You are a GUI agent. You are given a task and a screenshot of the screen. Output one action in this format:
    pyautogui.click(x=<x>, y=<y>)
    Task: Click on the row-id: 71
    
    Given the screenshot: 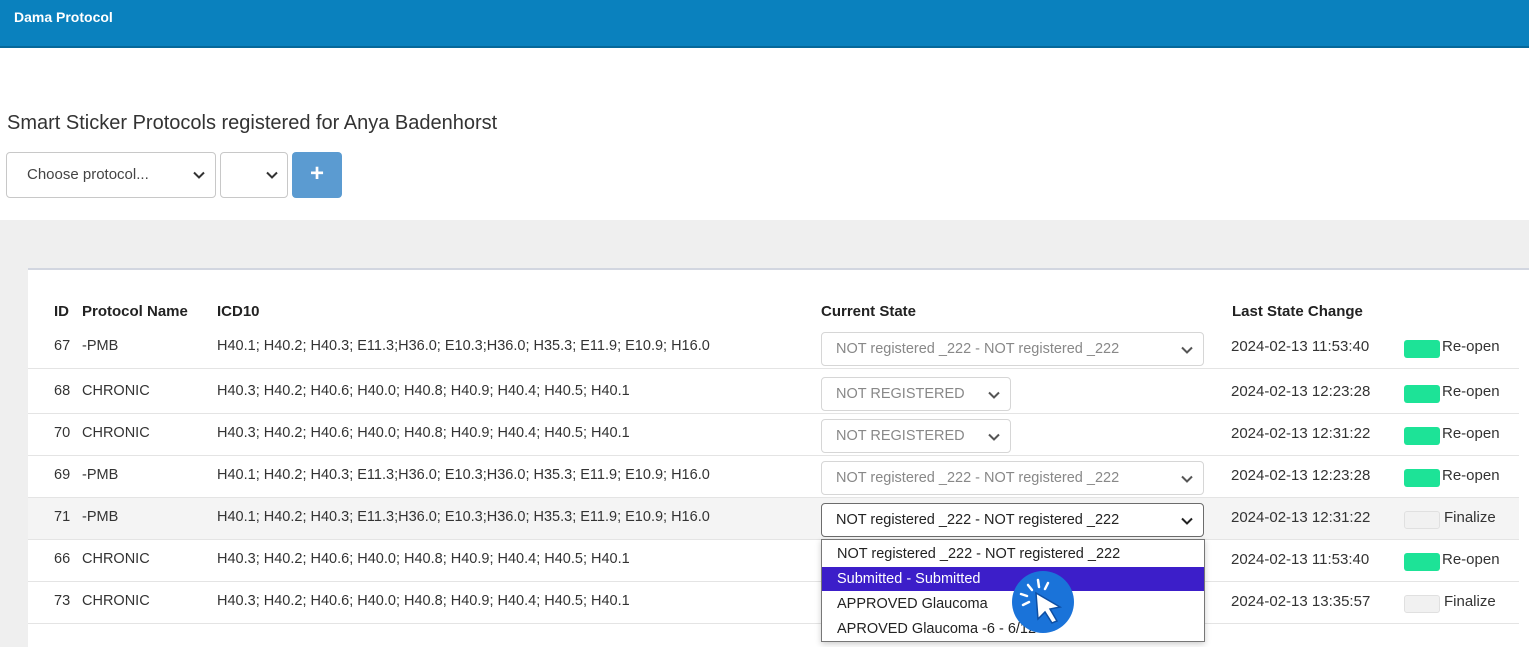 What is the action you would take?
    pyautogui.click(x=62, y=517)
    